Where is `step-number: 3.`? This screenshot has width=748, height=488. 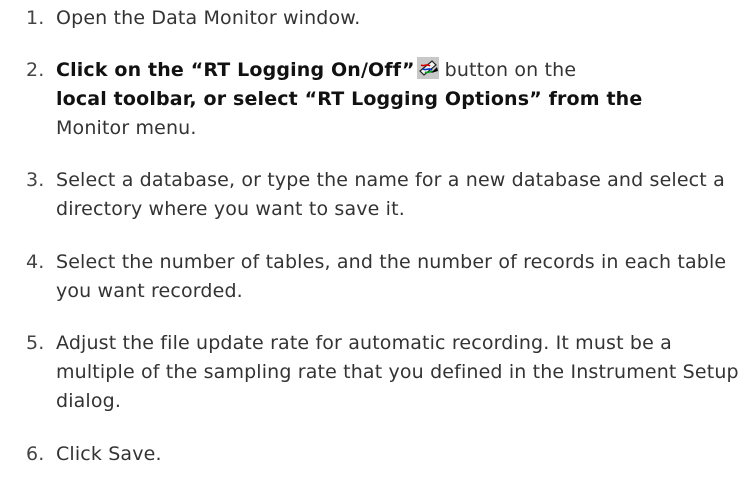 step-number: 3. is located at coordinates (35, 180).